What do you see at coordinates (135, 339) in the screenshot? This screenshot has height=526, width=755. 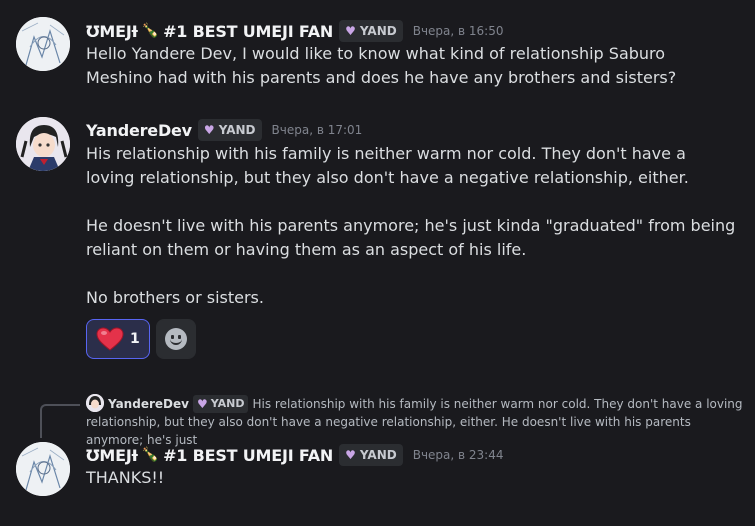 I see `reaction-count: 1` at bounding box center [135, 339].